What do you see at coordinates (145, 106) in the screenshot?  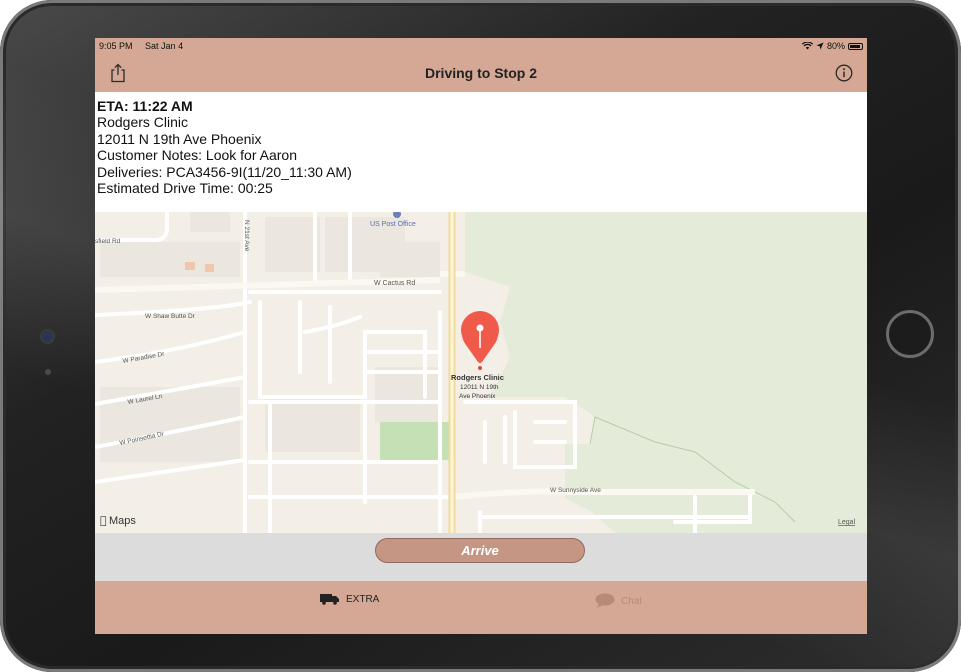 I see `eta-text: ETA: 11:22 AM` at bounding box center [145, 106].